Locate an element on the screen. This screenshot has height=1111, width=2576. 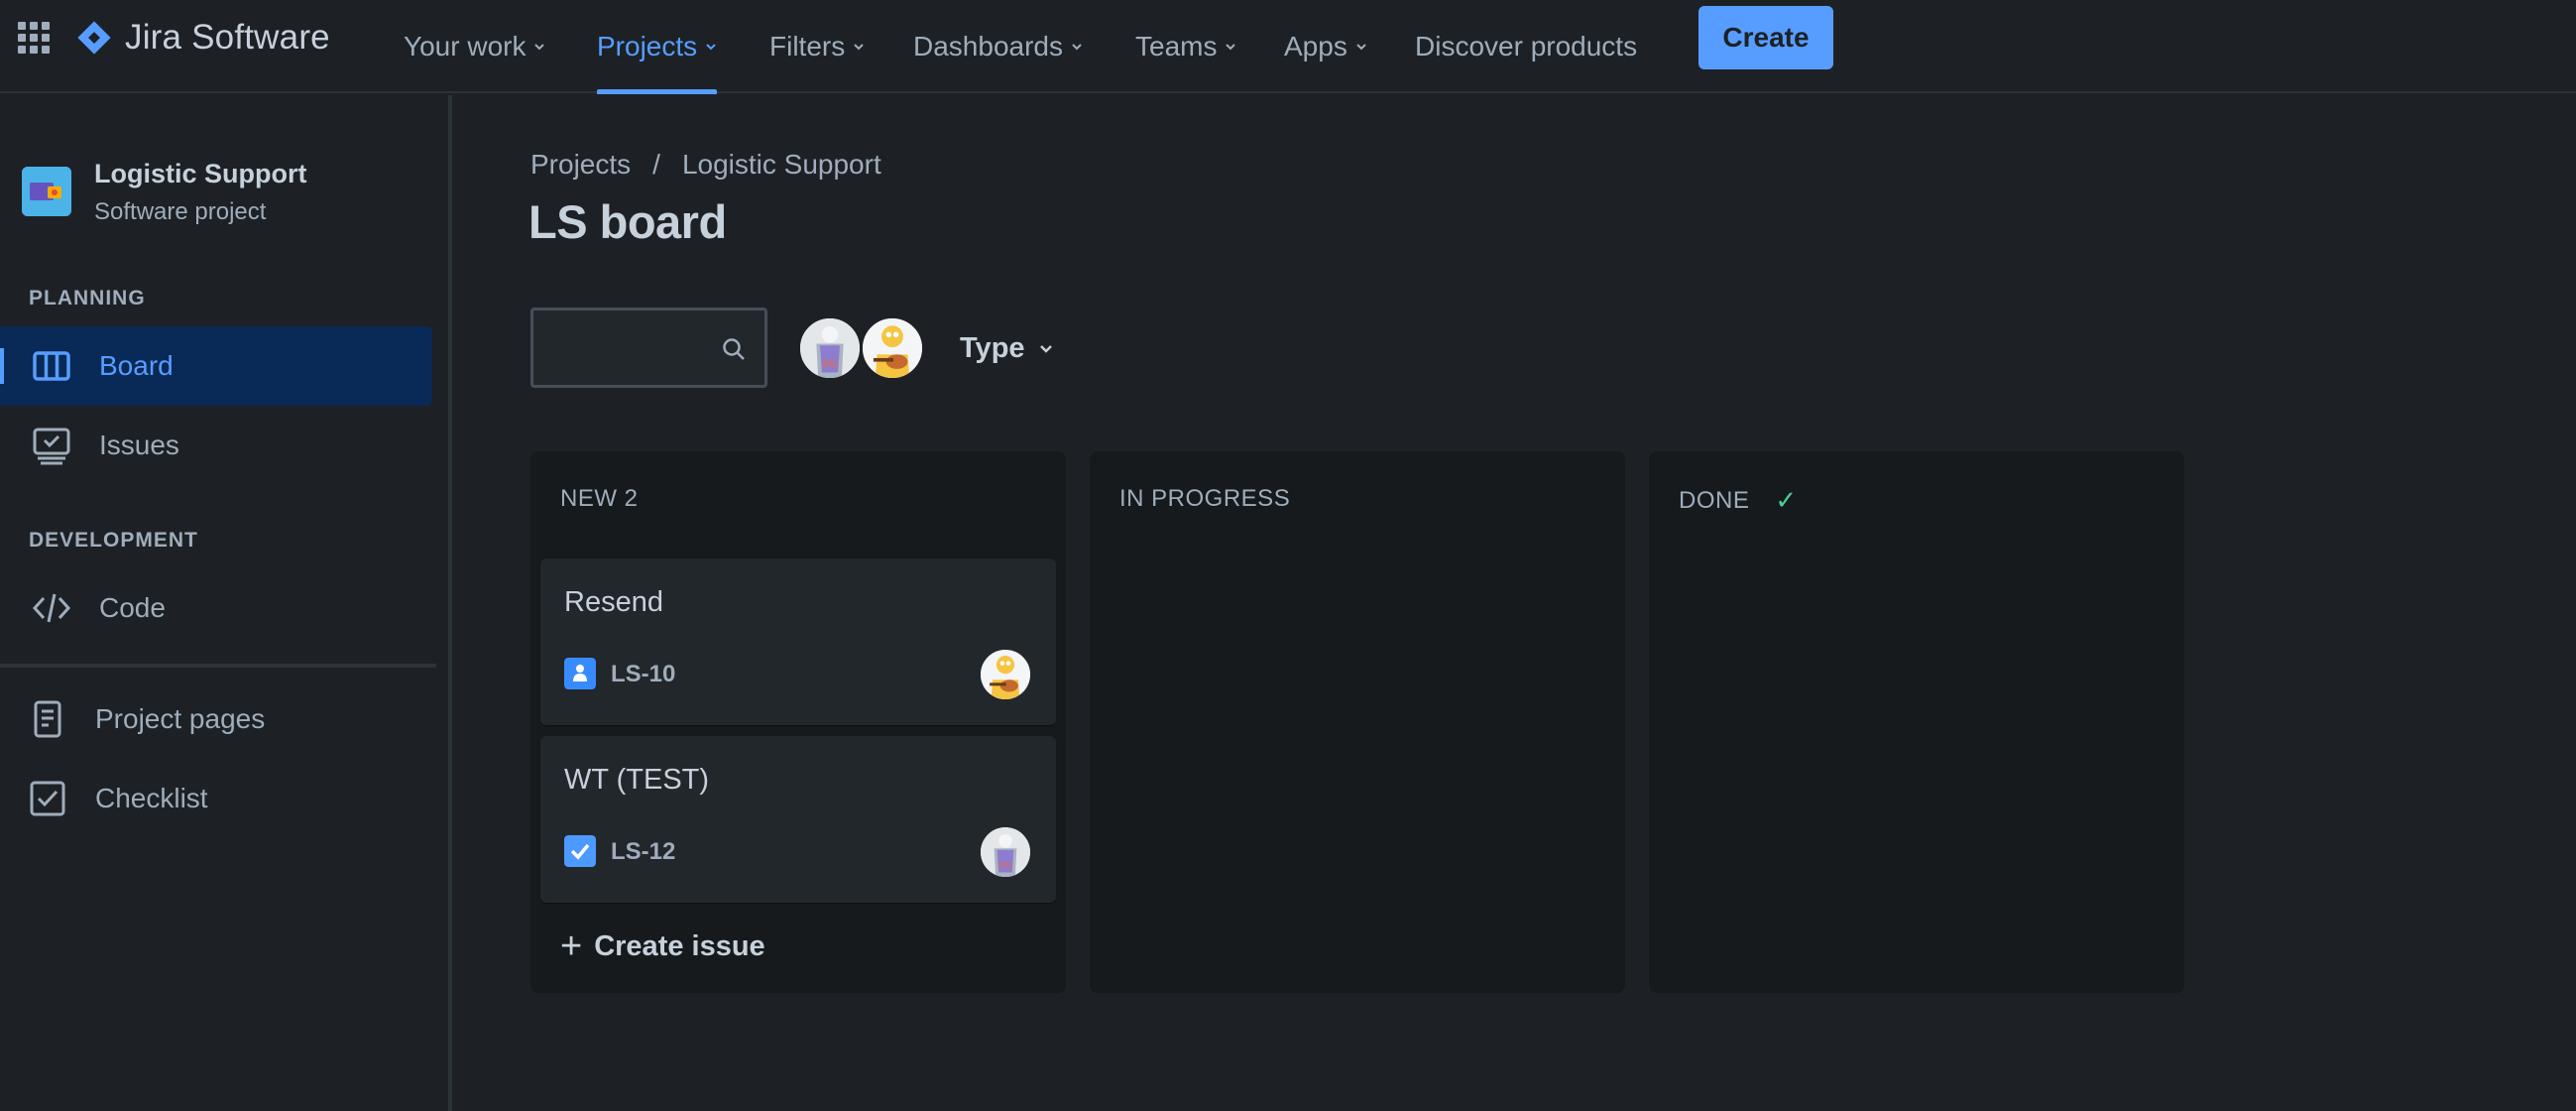
sidebar-item-label: Checklist is located at coordinates (151, 798).